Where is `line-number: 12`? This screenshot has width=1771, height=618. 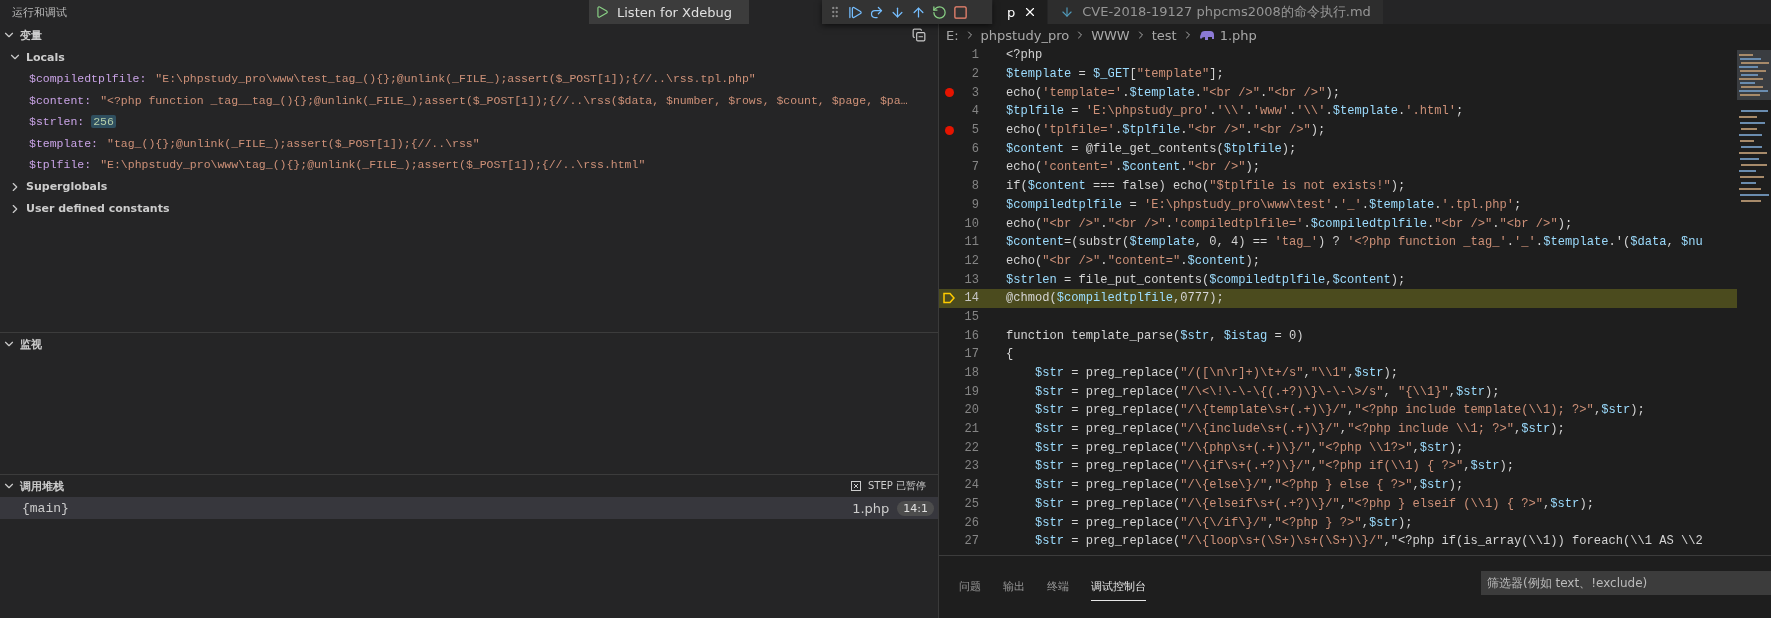 line-number: 12 is located at coordinates (971, 260).